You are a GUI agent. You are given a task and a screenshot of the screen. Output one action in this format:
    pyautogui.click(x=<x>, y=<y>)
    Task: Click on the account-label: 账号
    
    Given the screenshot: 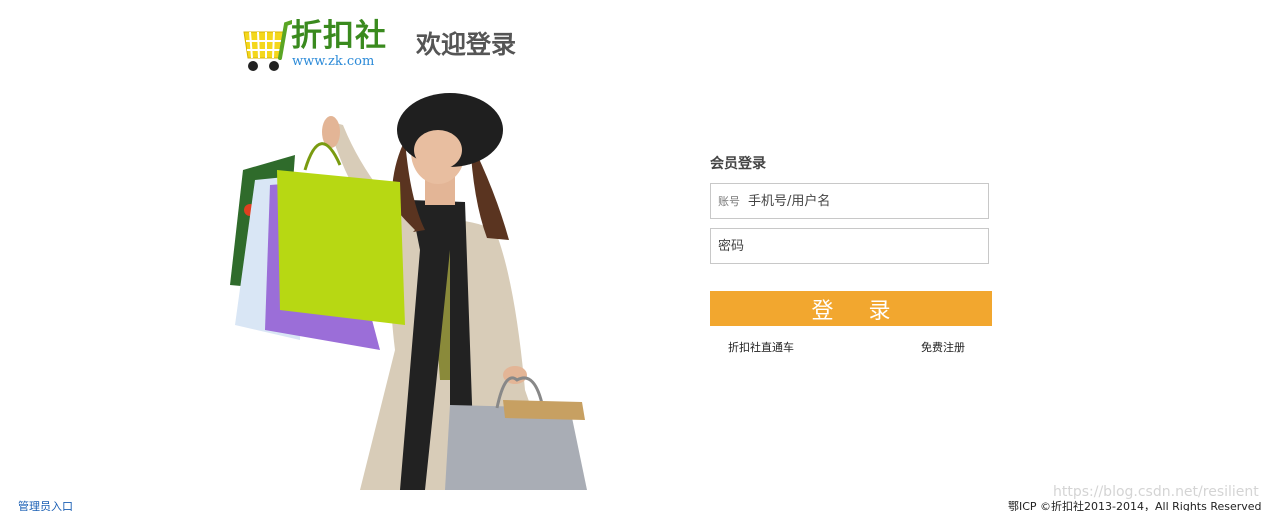 What is the action you would take?
    pyautogui.click(x=729, y=201)
    